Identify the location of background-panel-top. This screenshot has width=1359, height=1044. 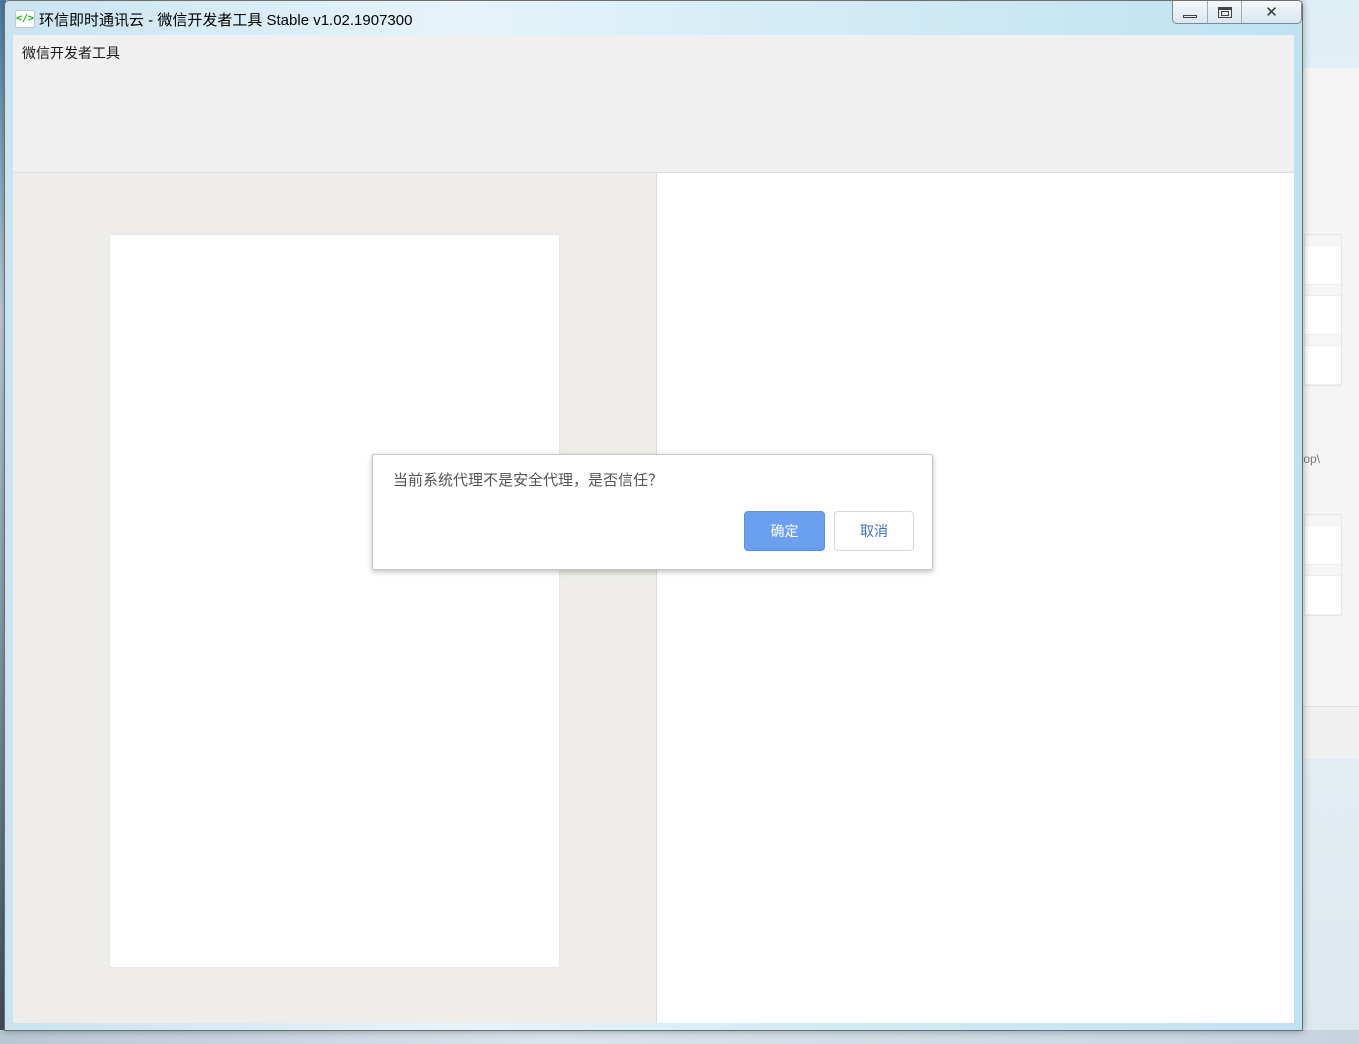
(1323, 310).